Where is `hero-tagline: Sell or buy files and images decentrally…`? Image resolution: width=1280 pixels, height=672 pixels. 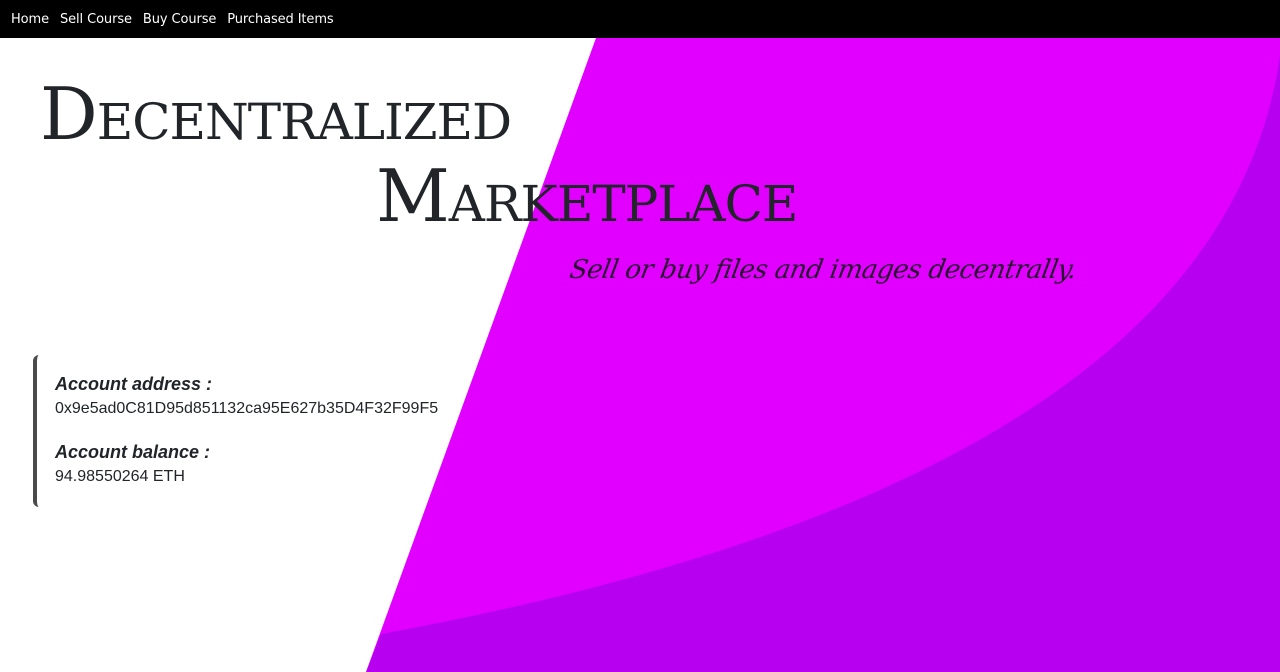 hero-tagline: Sell or buy files and images decentrally… is located at coordinates (823, 270).